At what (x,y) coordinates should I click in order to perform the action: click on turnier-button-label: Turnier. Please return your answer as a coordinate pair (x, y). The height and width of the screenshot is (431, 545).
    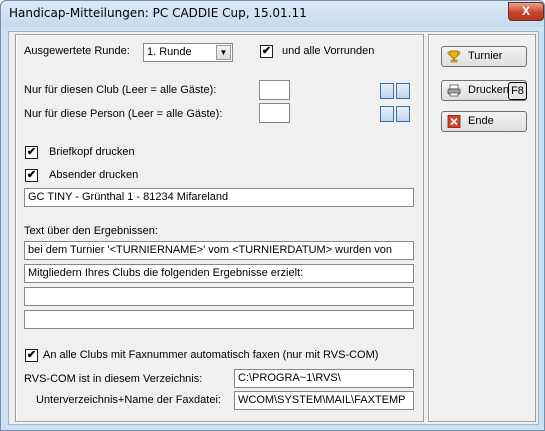
    Looking at the image, I should click on (485, 56).